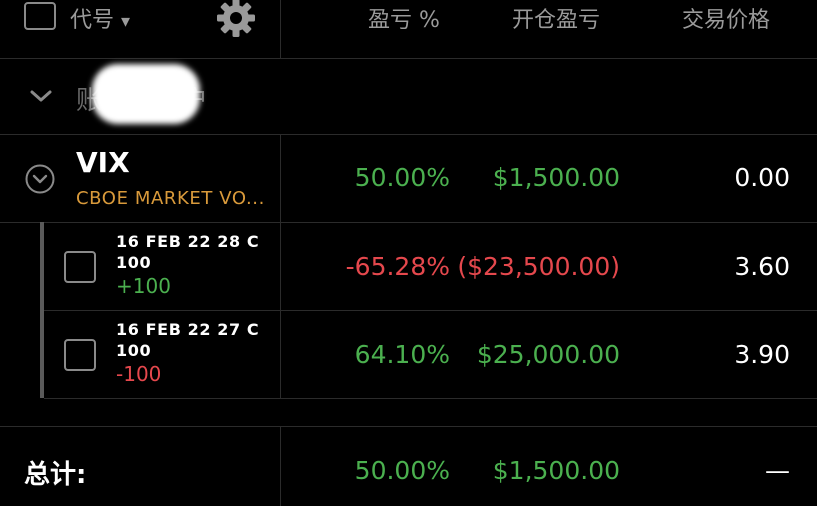  What do you see at coordinates (777, 470) in the screenshot?
I see `total-trade-price: —` at bounding box center [777, 470].